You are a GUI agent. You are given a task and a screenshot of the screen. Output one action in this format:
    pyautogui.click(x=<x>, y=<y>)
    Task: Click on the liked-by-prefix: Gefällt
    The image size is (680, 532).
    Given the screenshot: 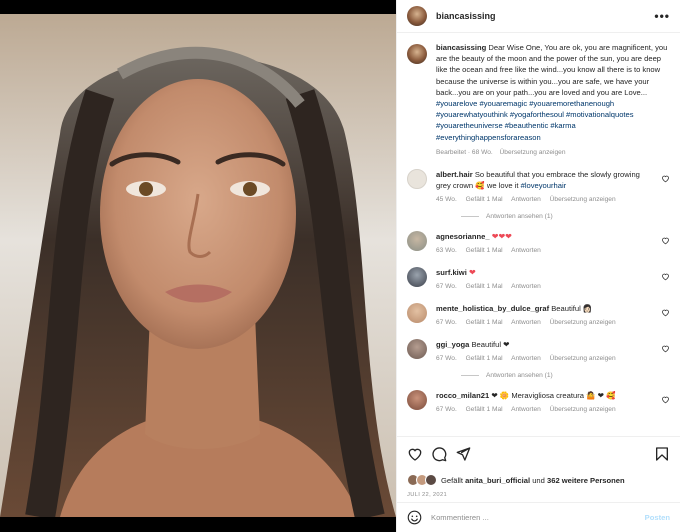 What is the action you would take?
    pyautogui.click(x=452, y=480)
    